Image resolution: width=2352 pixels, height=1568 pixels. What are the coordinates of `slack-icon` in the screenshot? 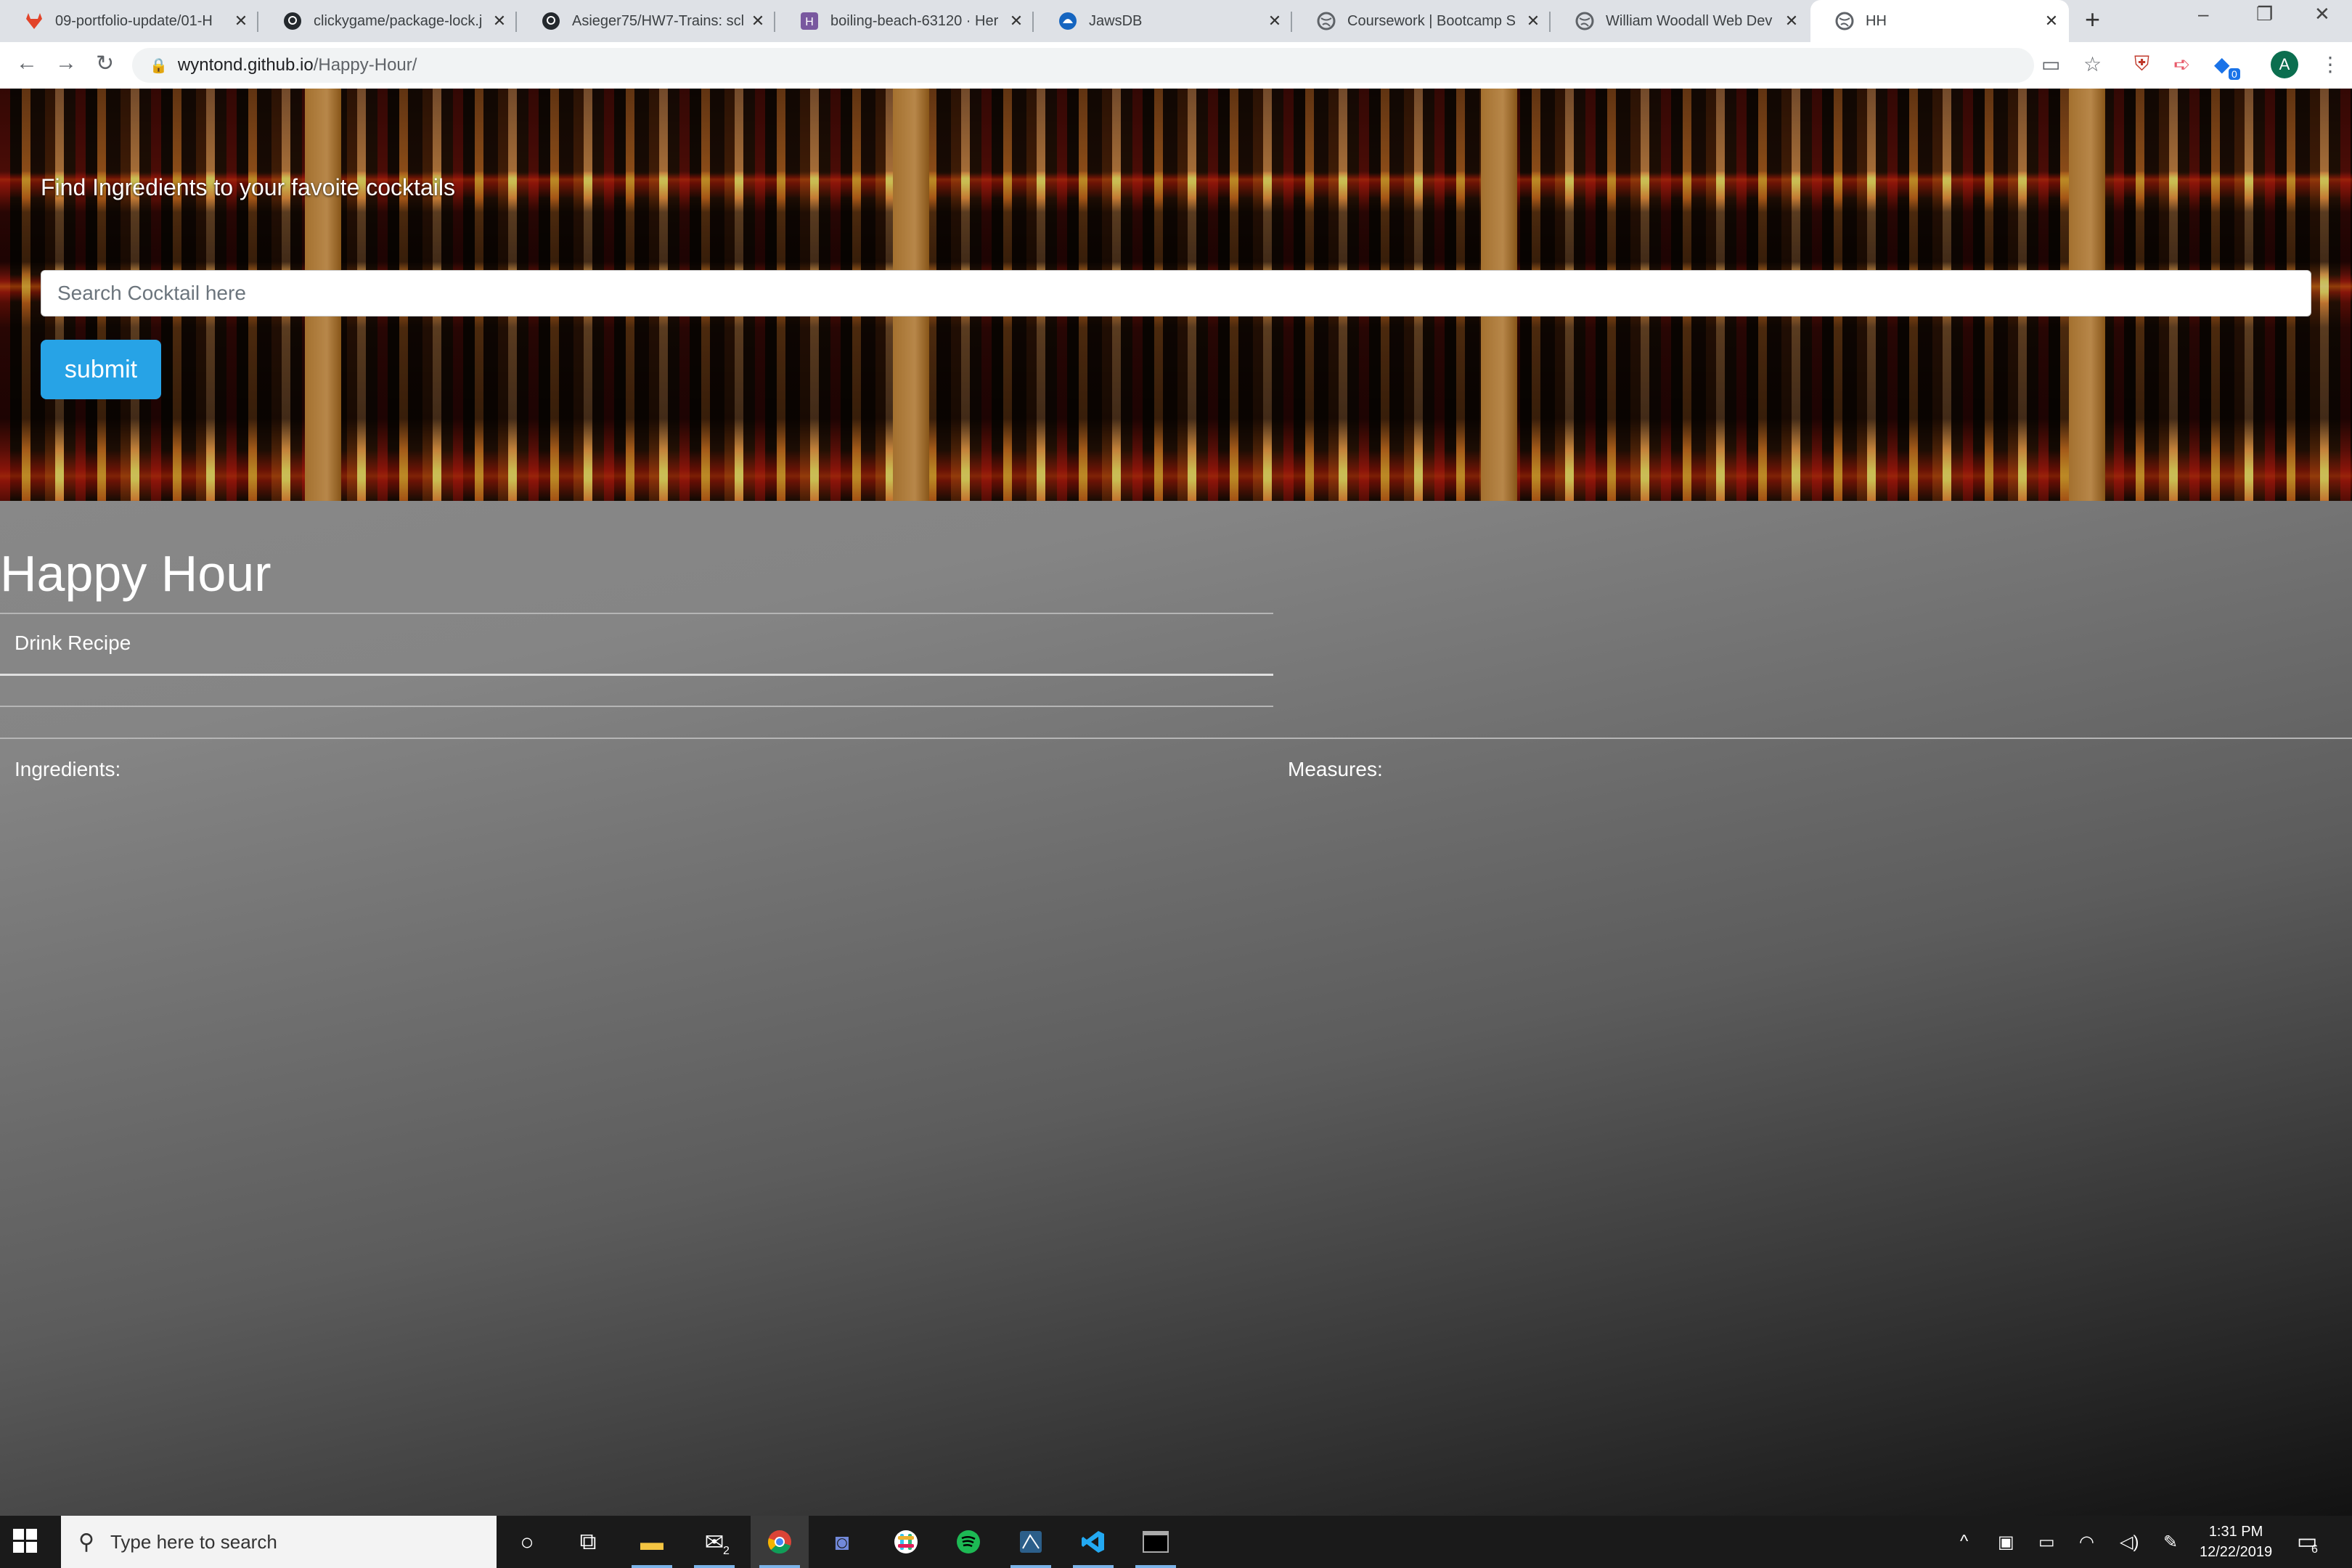 It's located at (906, 1542).